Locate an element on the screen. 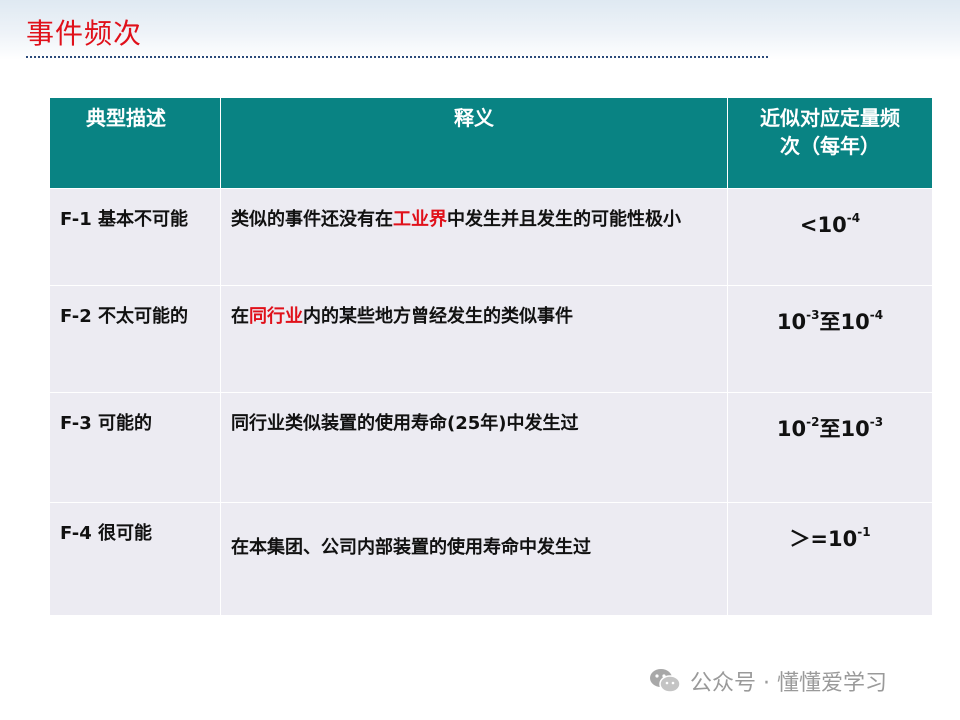  table-row: F-2 不太可能的 在同行业内的某些地方曾经发生的类似事件 10-3至10-4 is located at coordinates (491, 339).